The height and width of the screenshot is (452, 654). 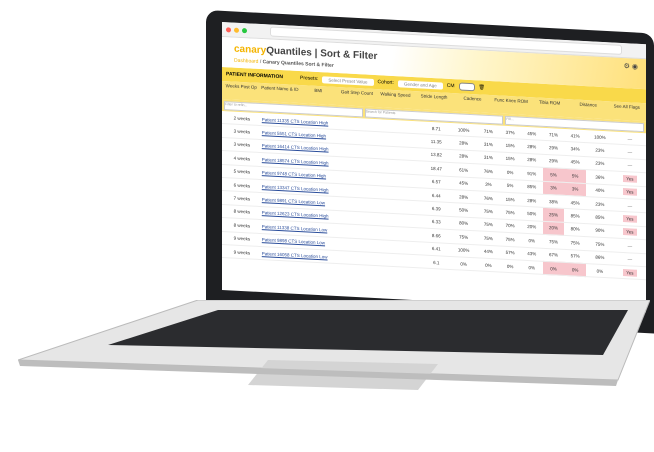 I want to click on flag-cell: Yes, so click(x=629, y=272).